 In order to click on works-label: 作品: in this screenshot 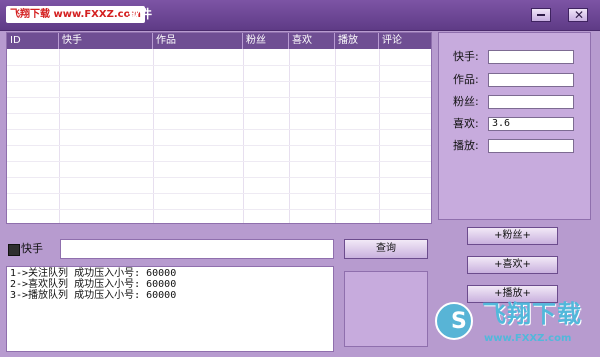, I will do `click(466, 79)`.